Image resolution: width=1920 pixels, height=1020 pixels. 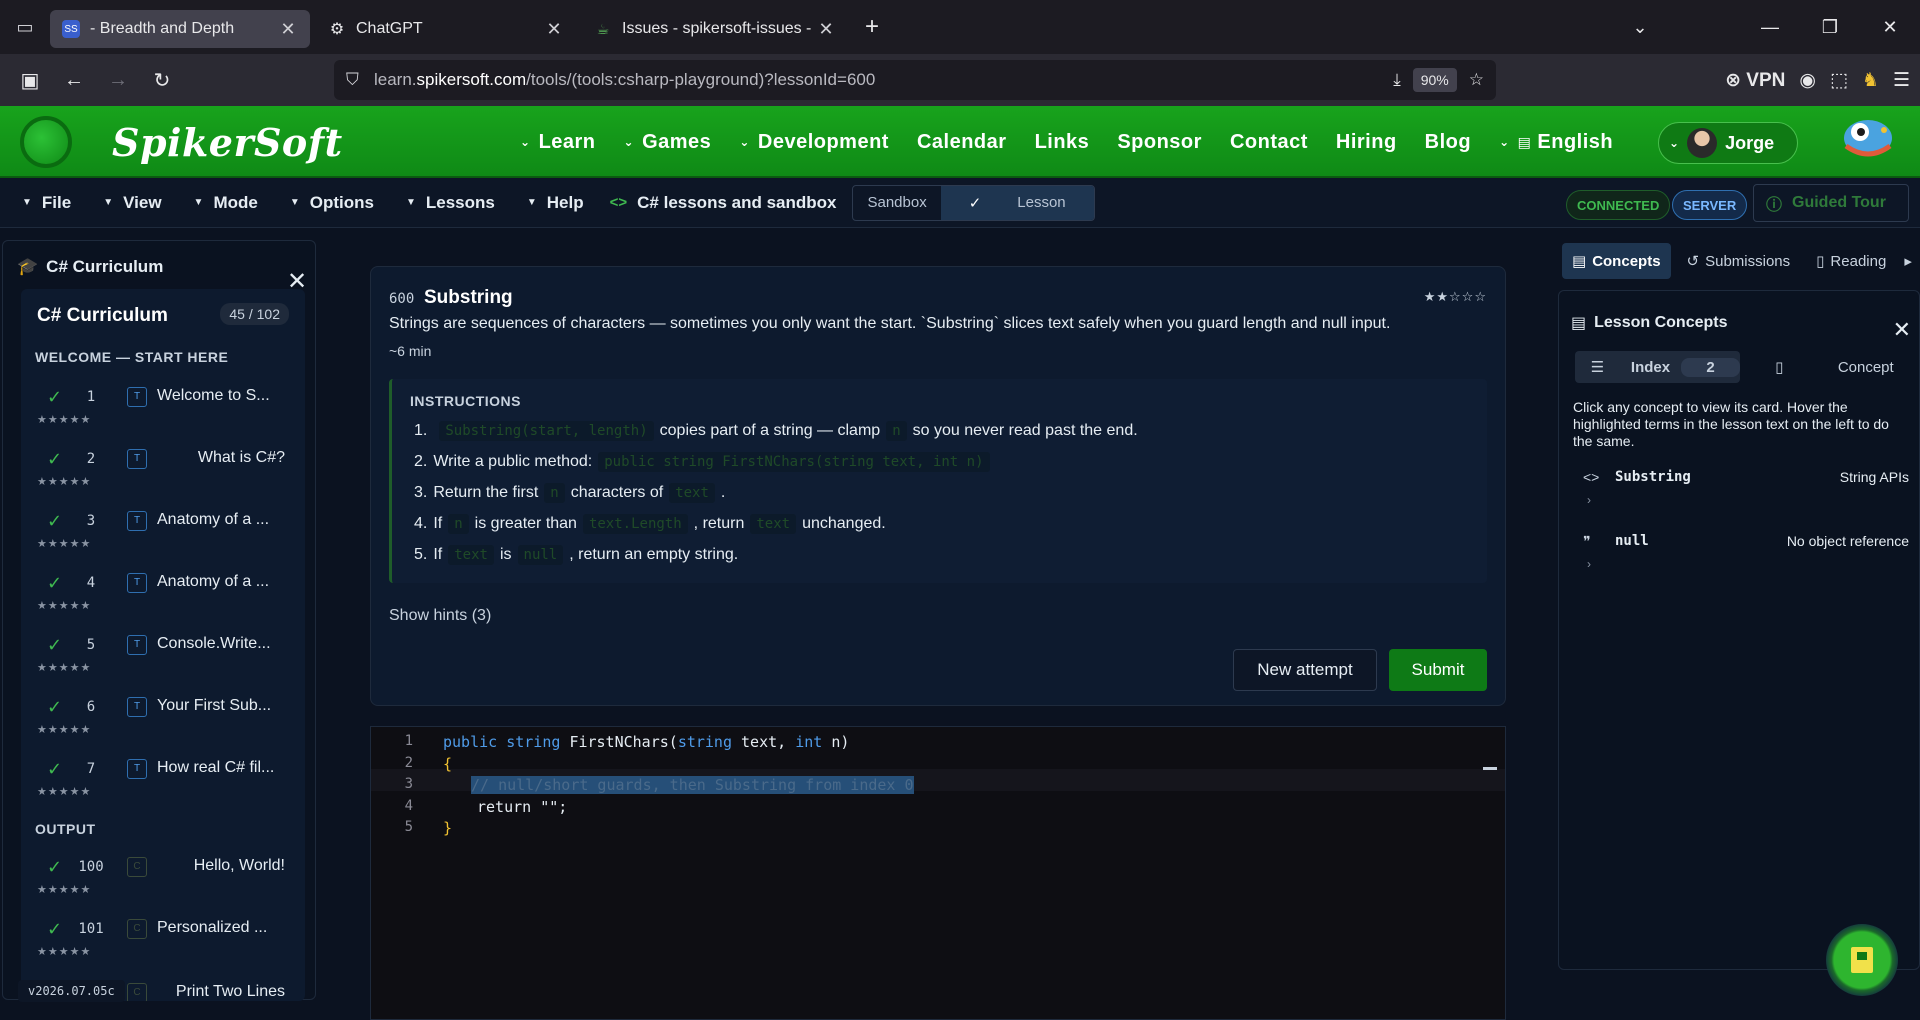 What do you see at coordinates (163, 476) in the screenshot?
I see `lesson-item: ✓ 2 T What is C#? ★★★★★` at bounding box center [163, 476].